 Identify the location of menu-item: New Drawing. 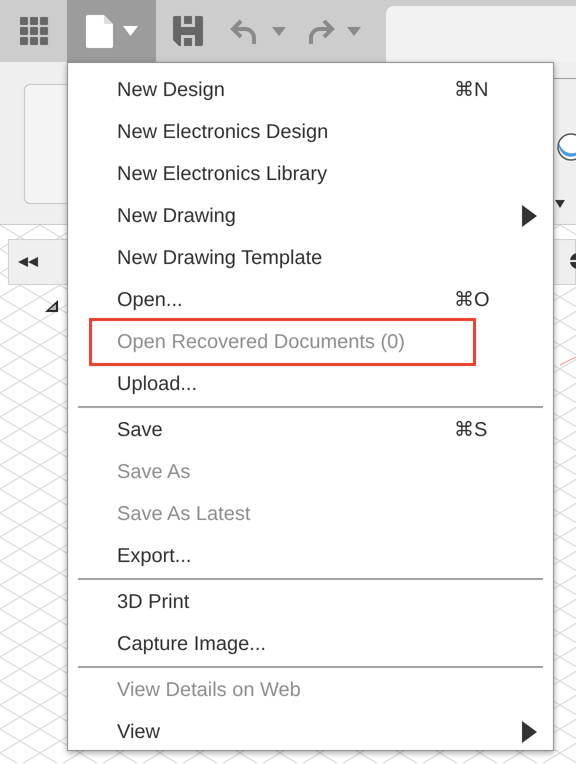
(310, 216).